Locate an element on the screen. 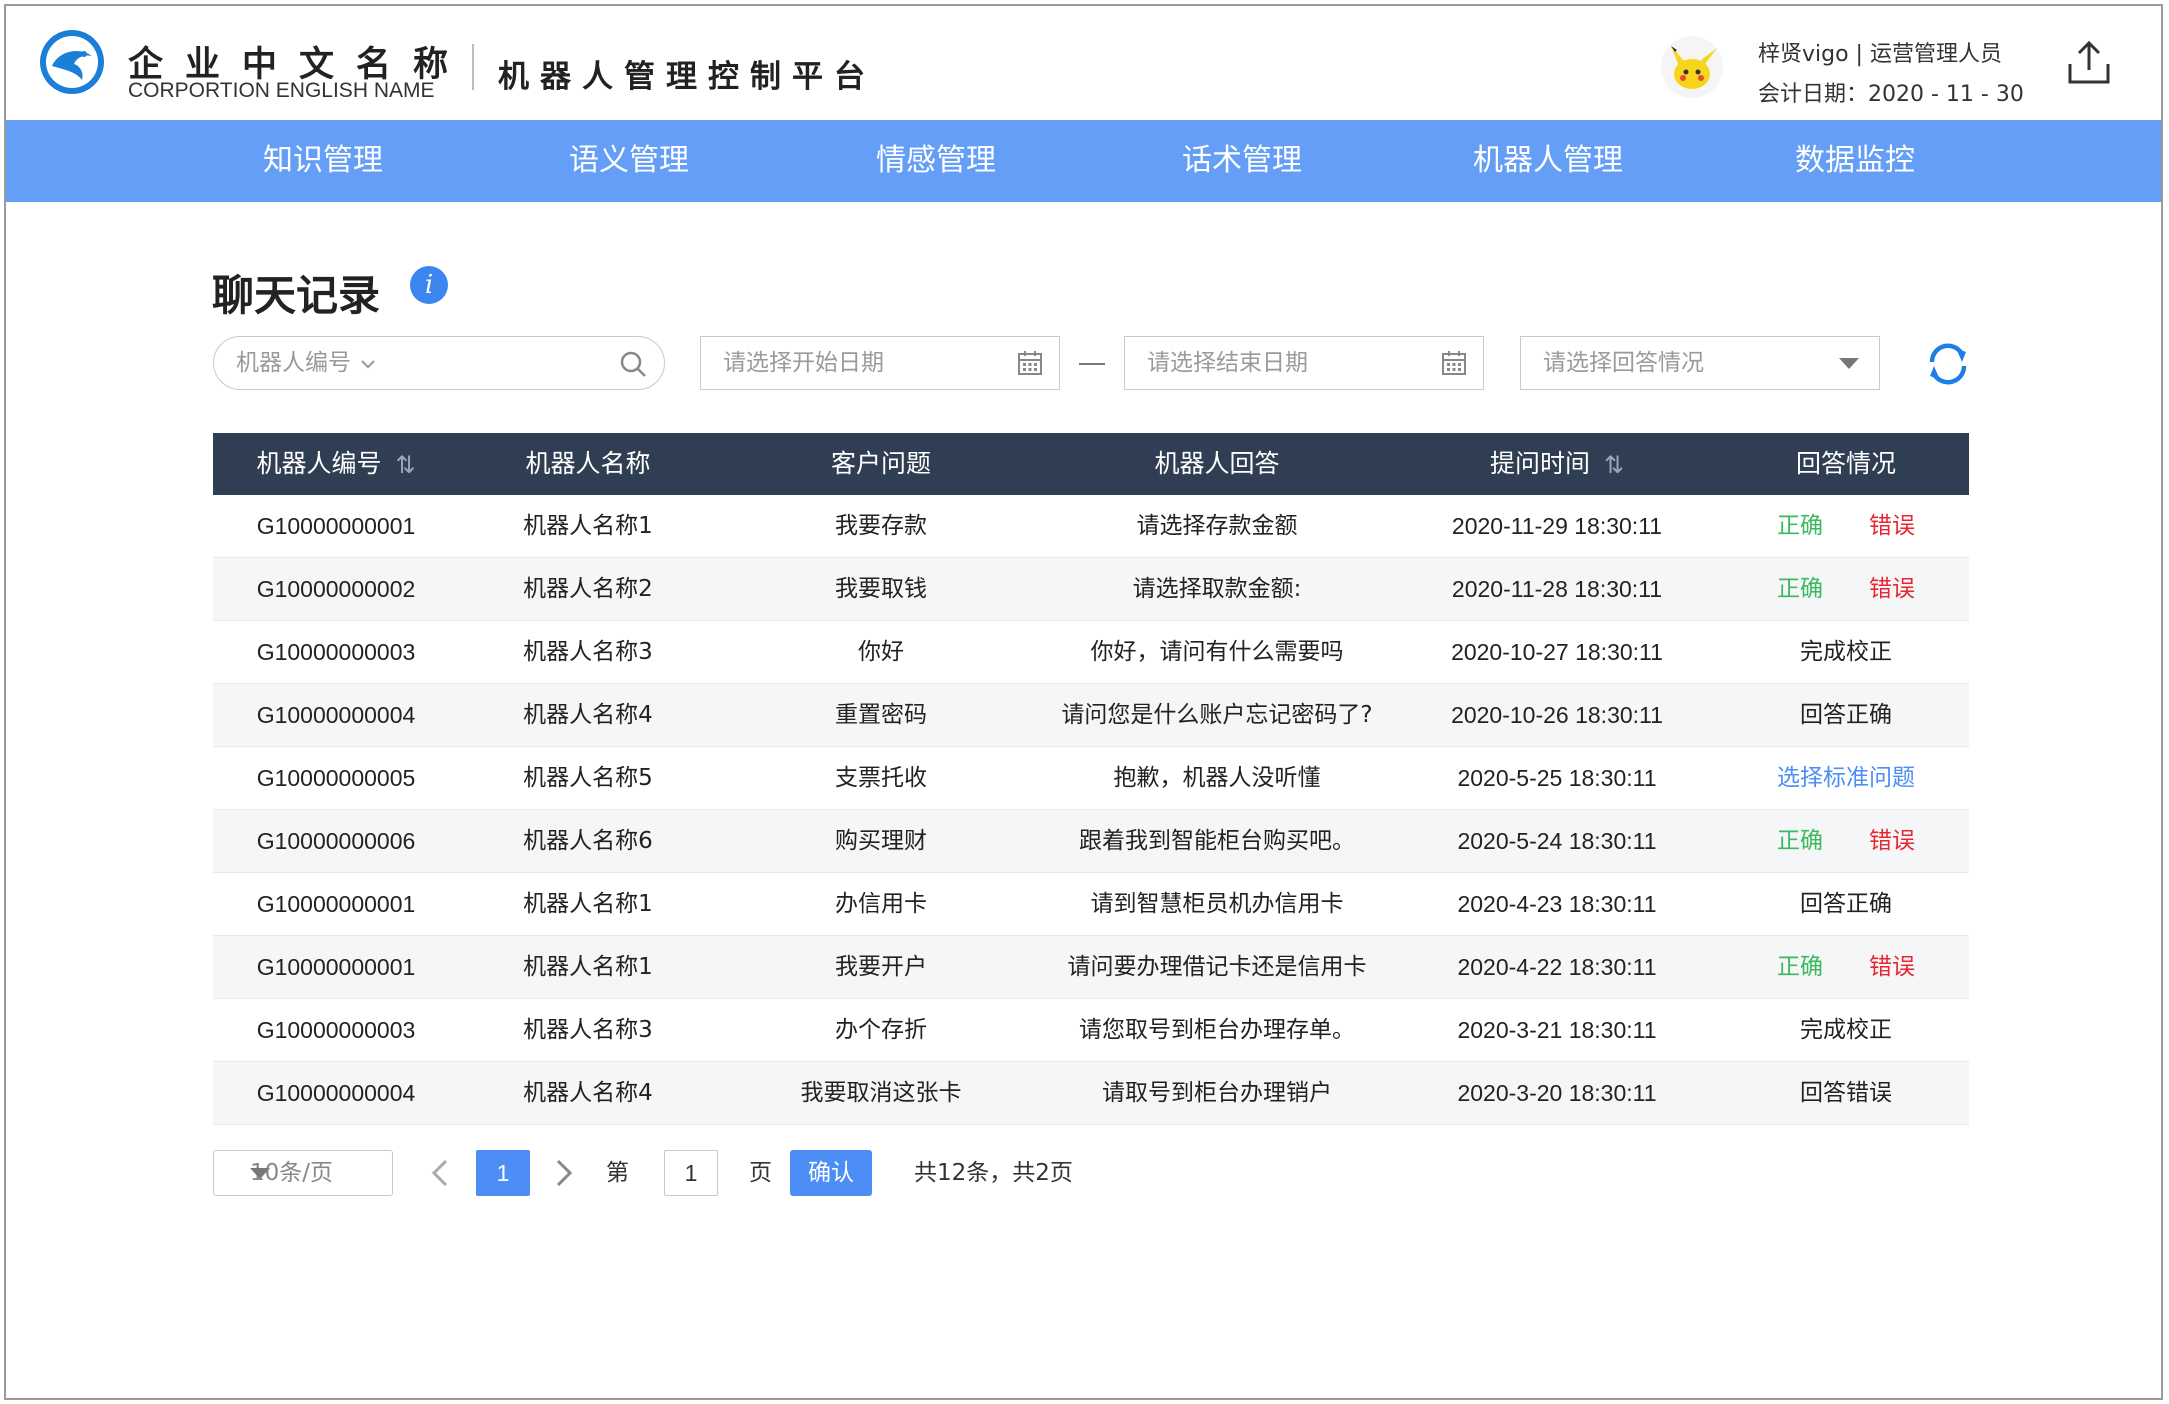 Image resolution: width=2169 pixels, height=1404 pixels. cell-robot-id: G10000000003 is located at coordinates (336, 1030).